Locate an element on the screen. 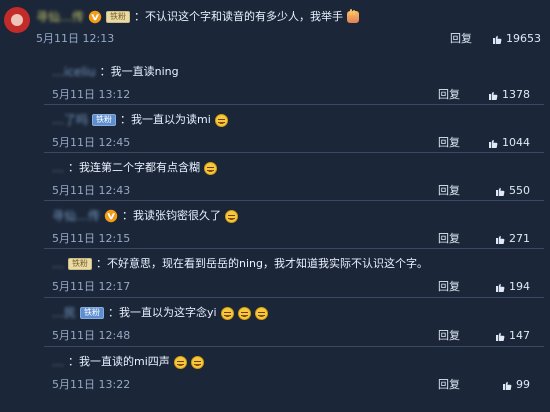  like-count: 19653 is located at coordinates (523, 38).